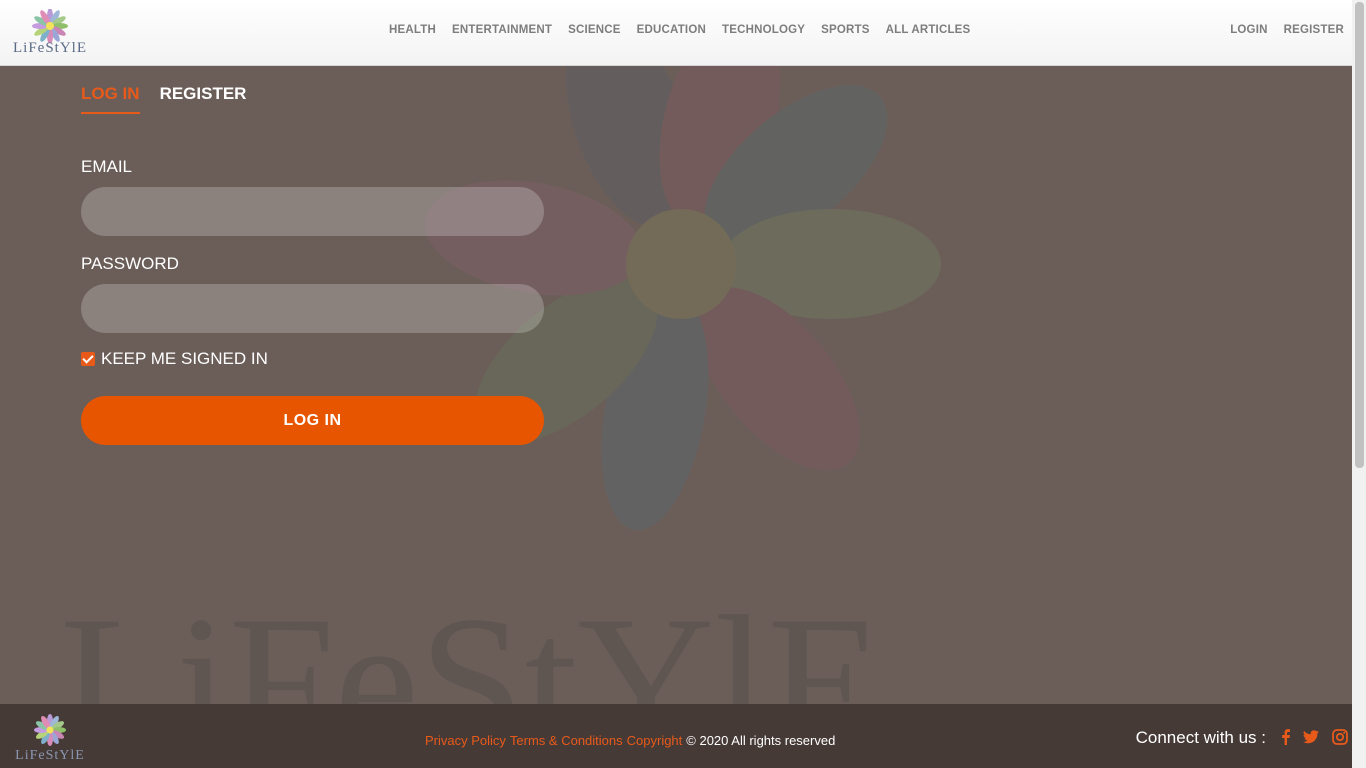  What do you see at coordinates (312, 308) in the screenshot?
I see `password-field` at bounding box center [312, 308].